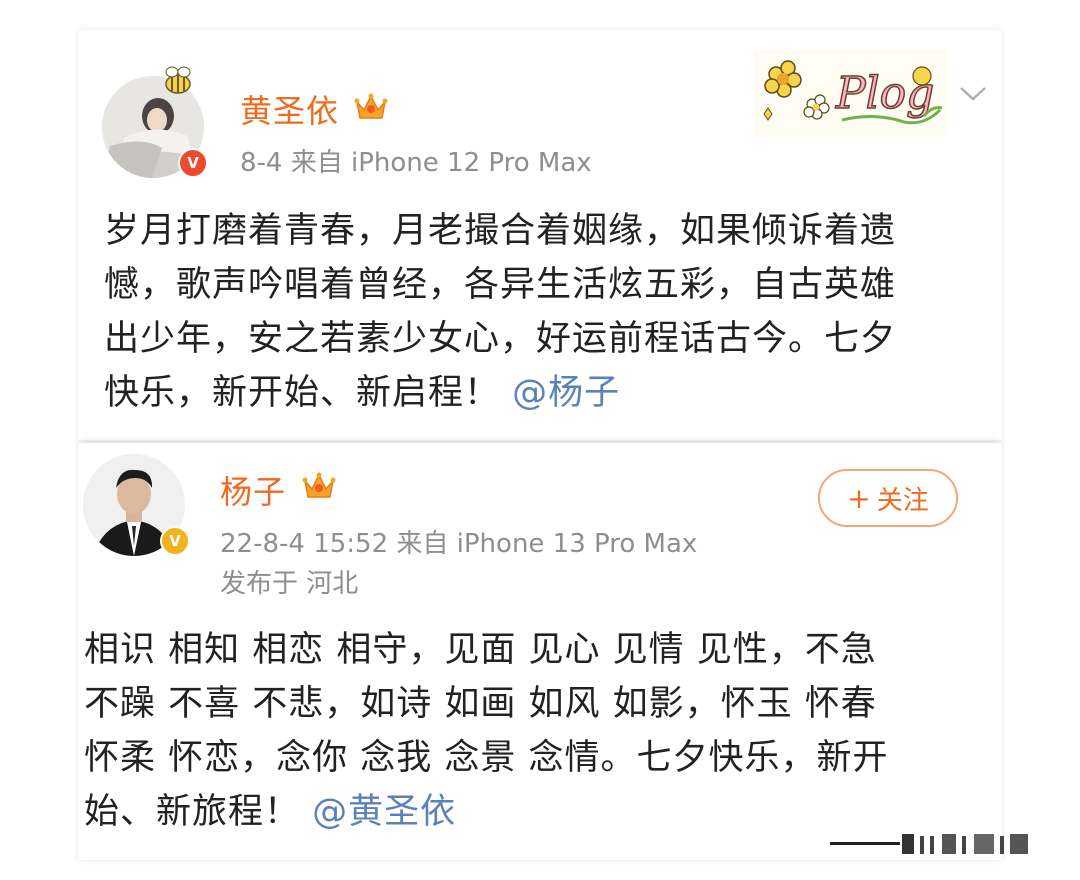  Describe the element at coordinates (253, 490) in the screenshot. I see `author-name: 杨子` at that location.